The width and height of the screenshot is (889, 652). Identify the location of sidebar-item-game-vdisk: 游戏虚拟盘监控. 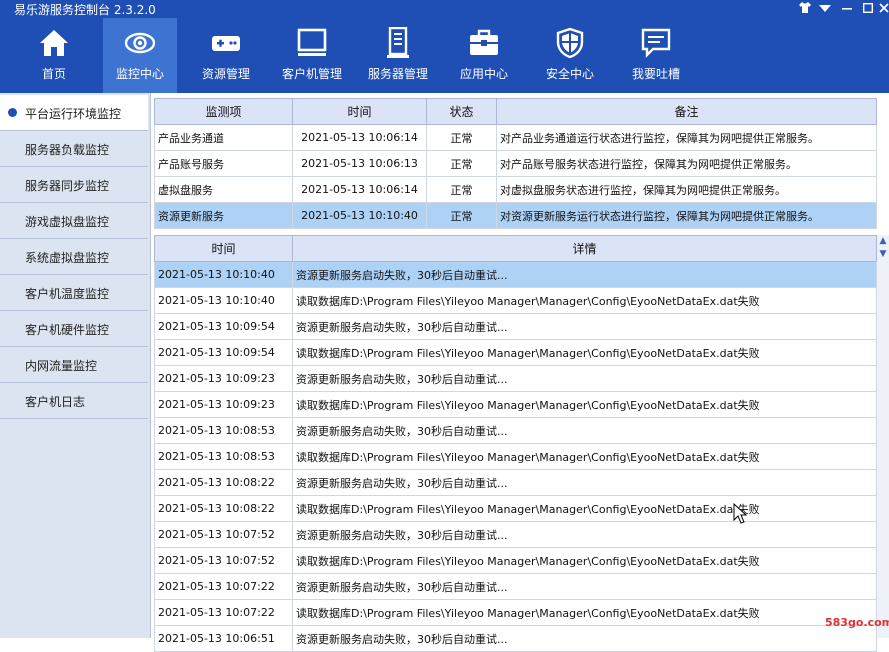
(74, 221).